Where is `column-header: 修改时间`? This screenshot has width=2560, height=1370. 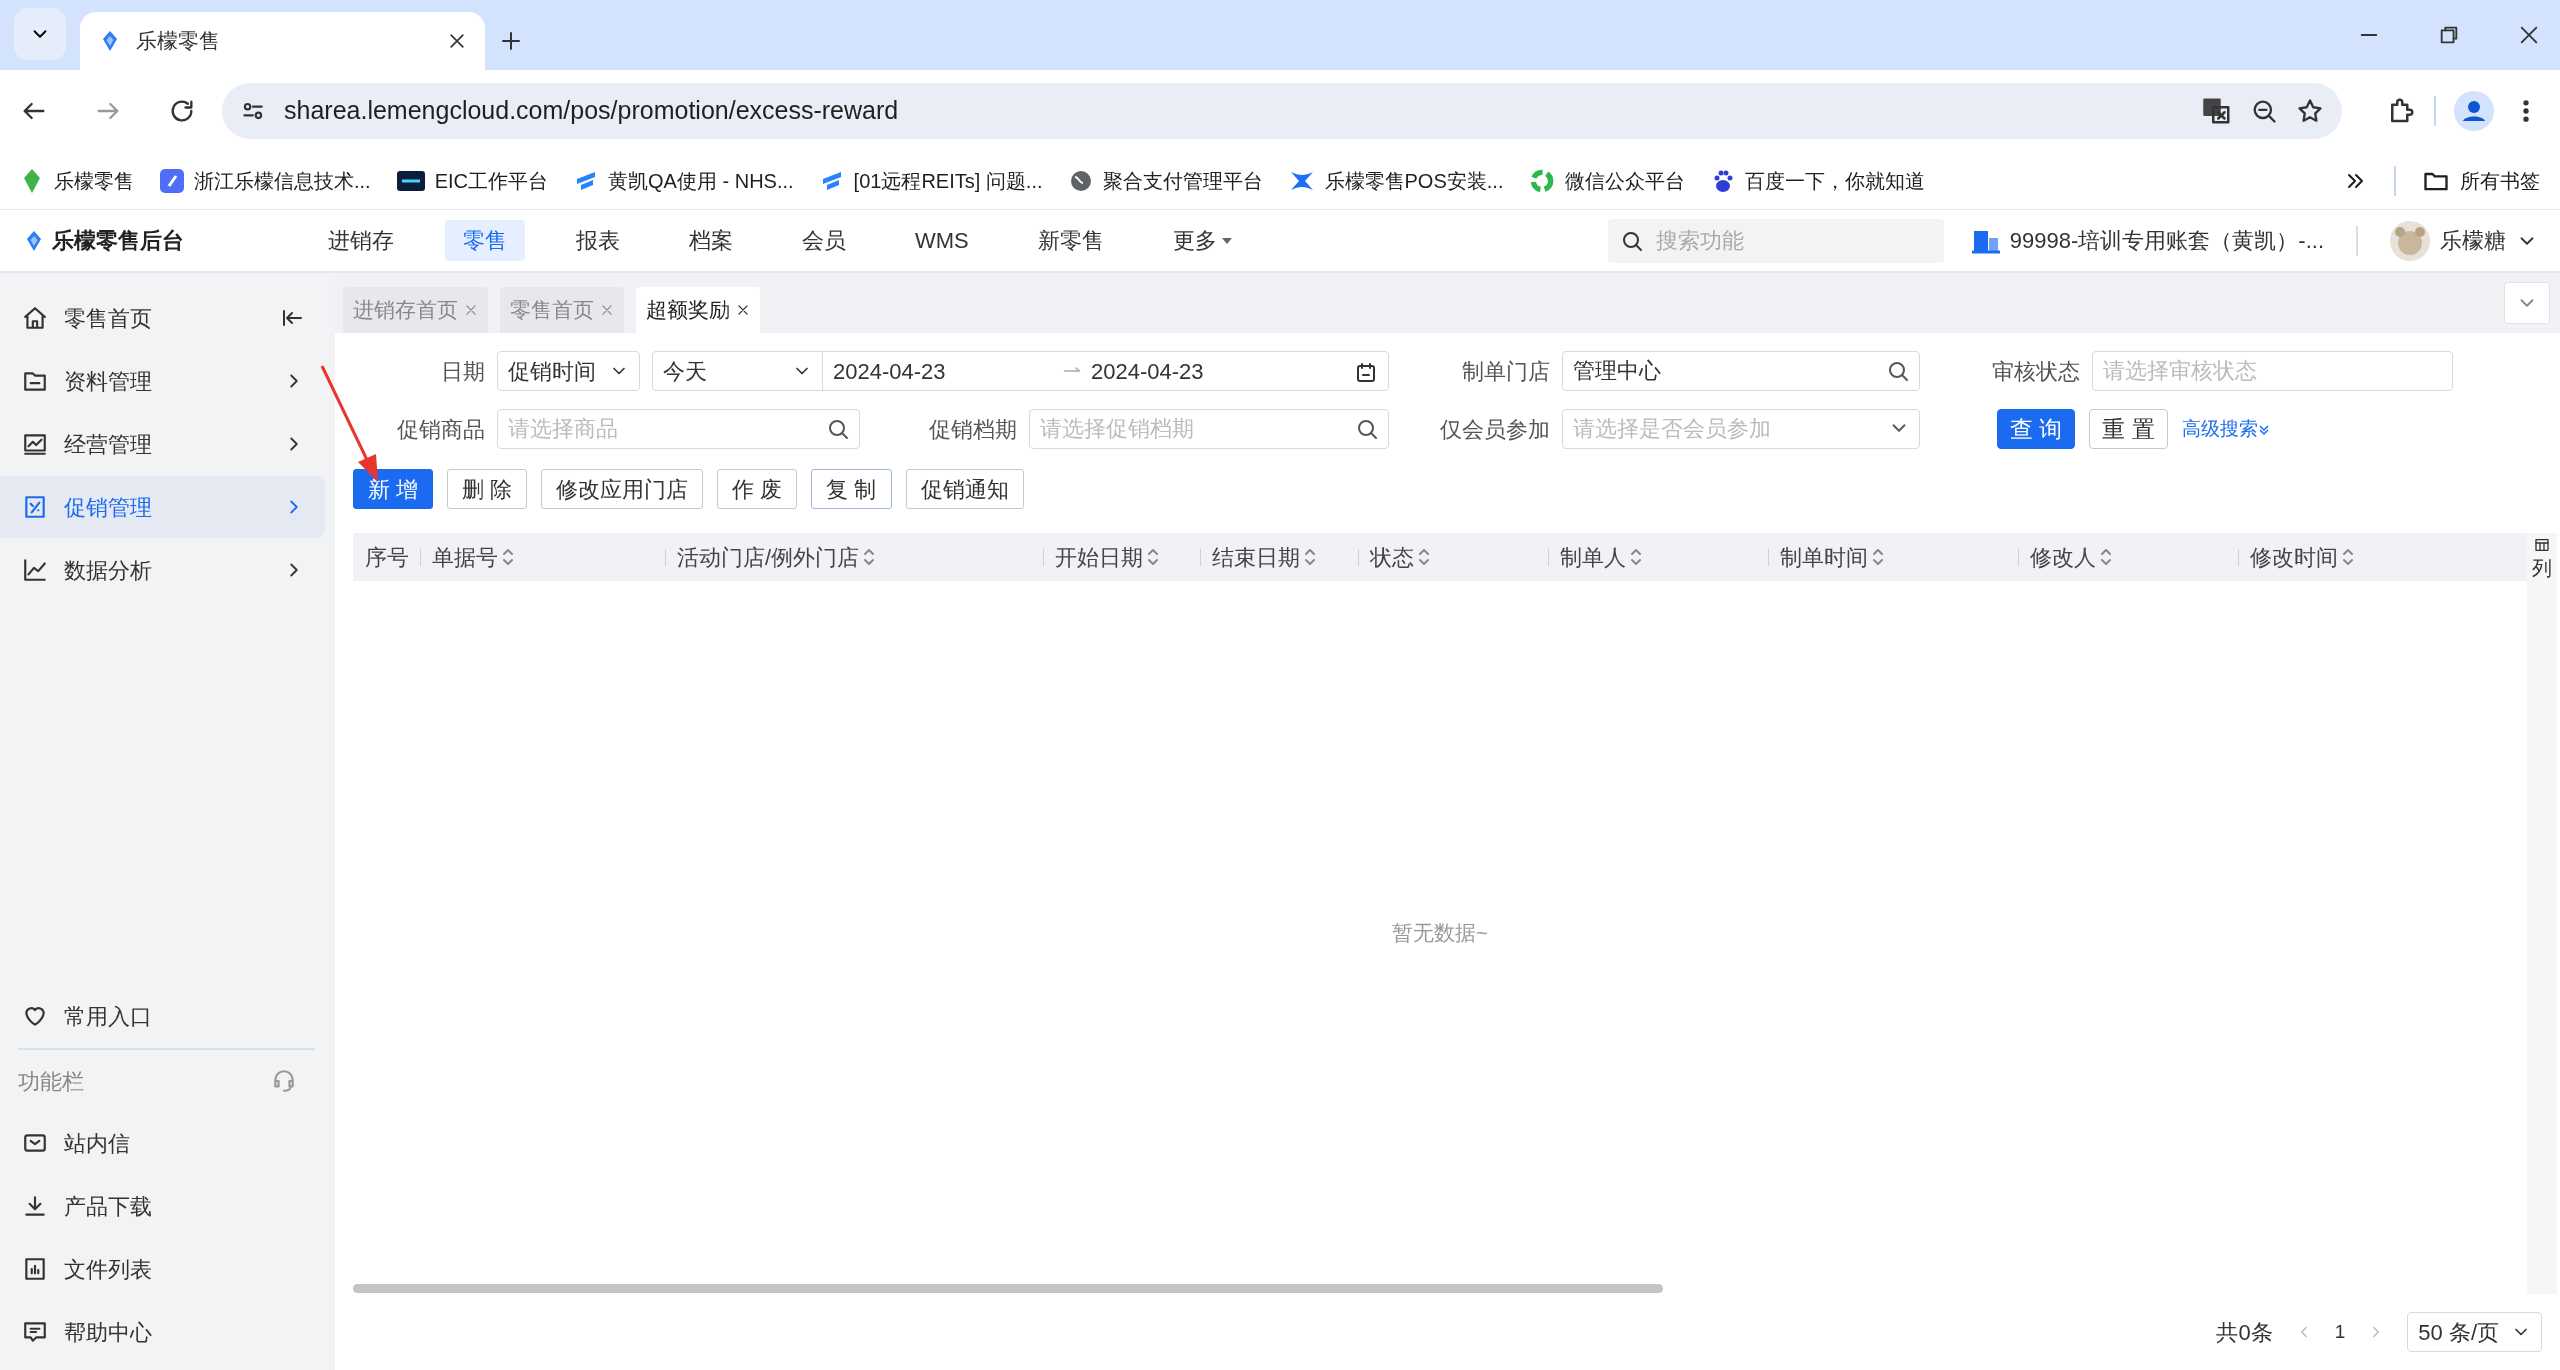
column-header: 修改时间 is located at coordinates (2294, 557).